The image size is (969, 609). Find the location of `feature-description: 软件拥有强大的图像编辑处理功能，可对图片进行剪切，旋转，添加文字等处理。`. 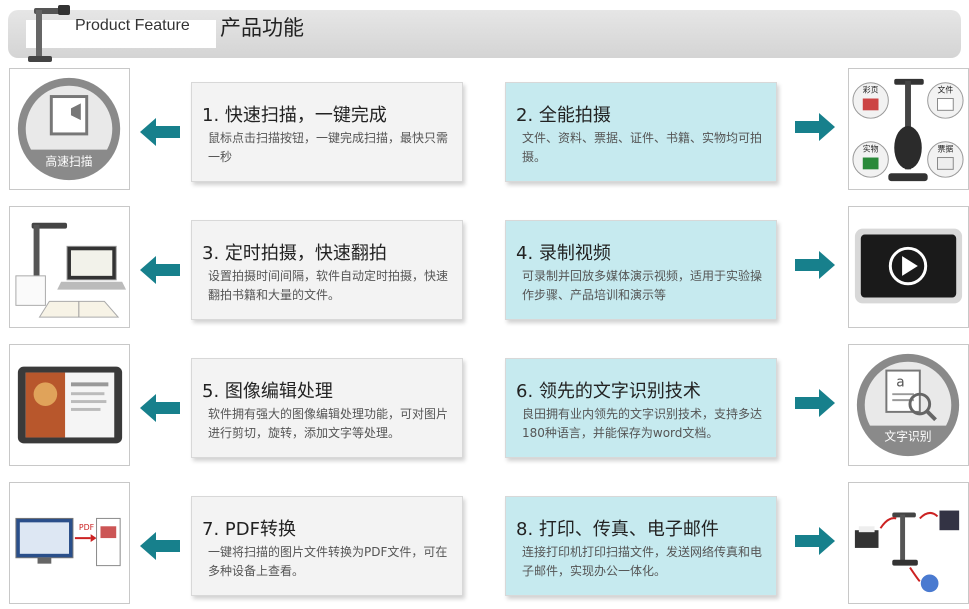

feature-description: 软件拥有强大的图像编辑处理功能，可对图片进行剪切，旋转，添加文字等处理。 is located at coordinates (328, 423).